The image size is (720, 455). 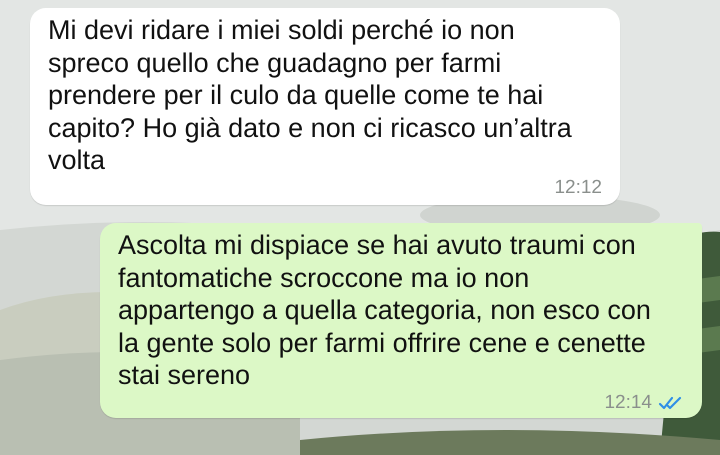 I want to click on message-time: 12:14, so click(x=628, y=403).